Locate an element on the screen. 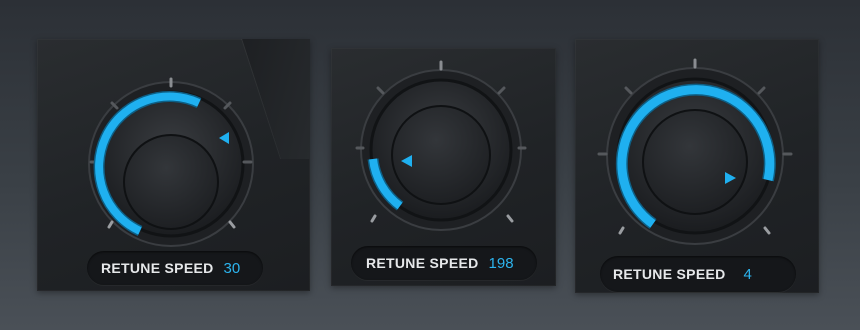 The width and height of the screenshot is (860, 330). param-value: 198 is located at coordinates (501, 263).